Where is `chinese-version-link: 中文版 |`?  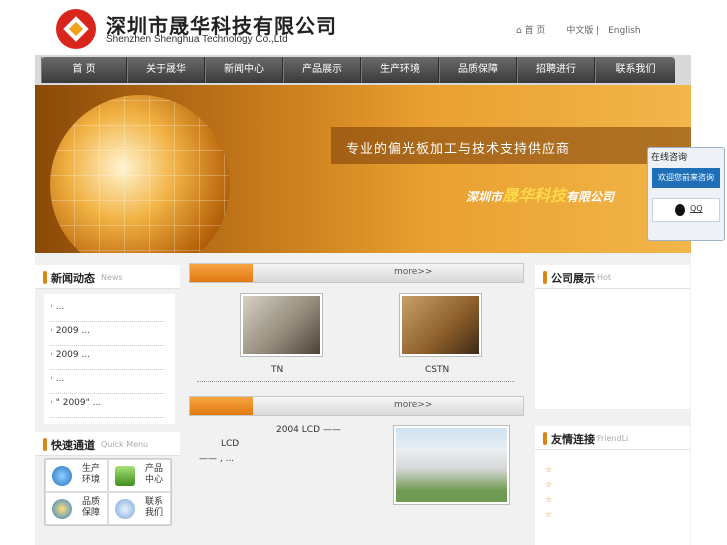 chinese-version-link: 中文版 | is located at coordinates (582, 31).